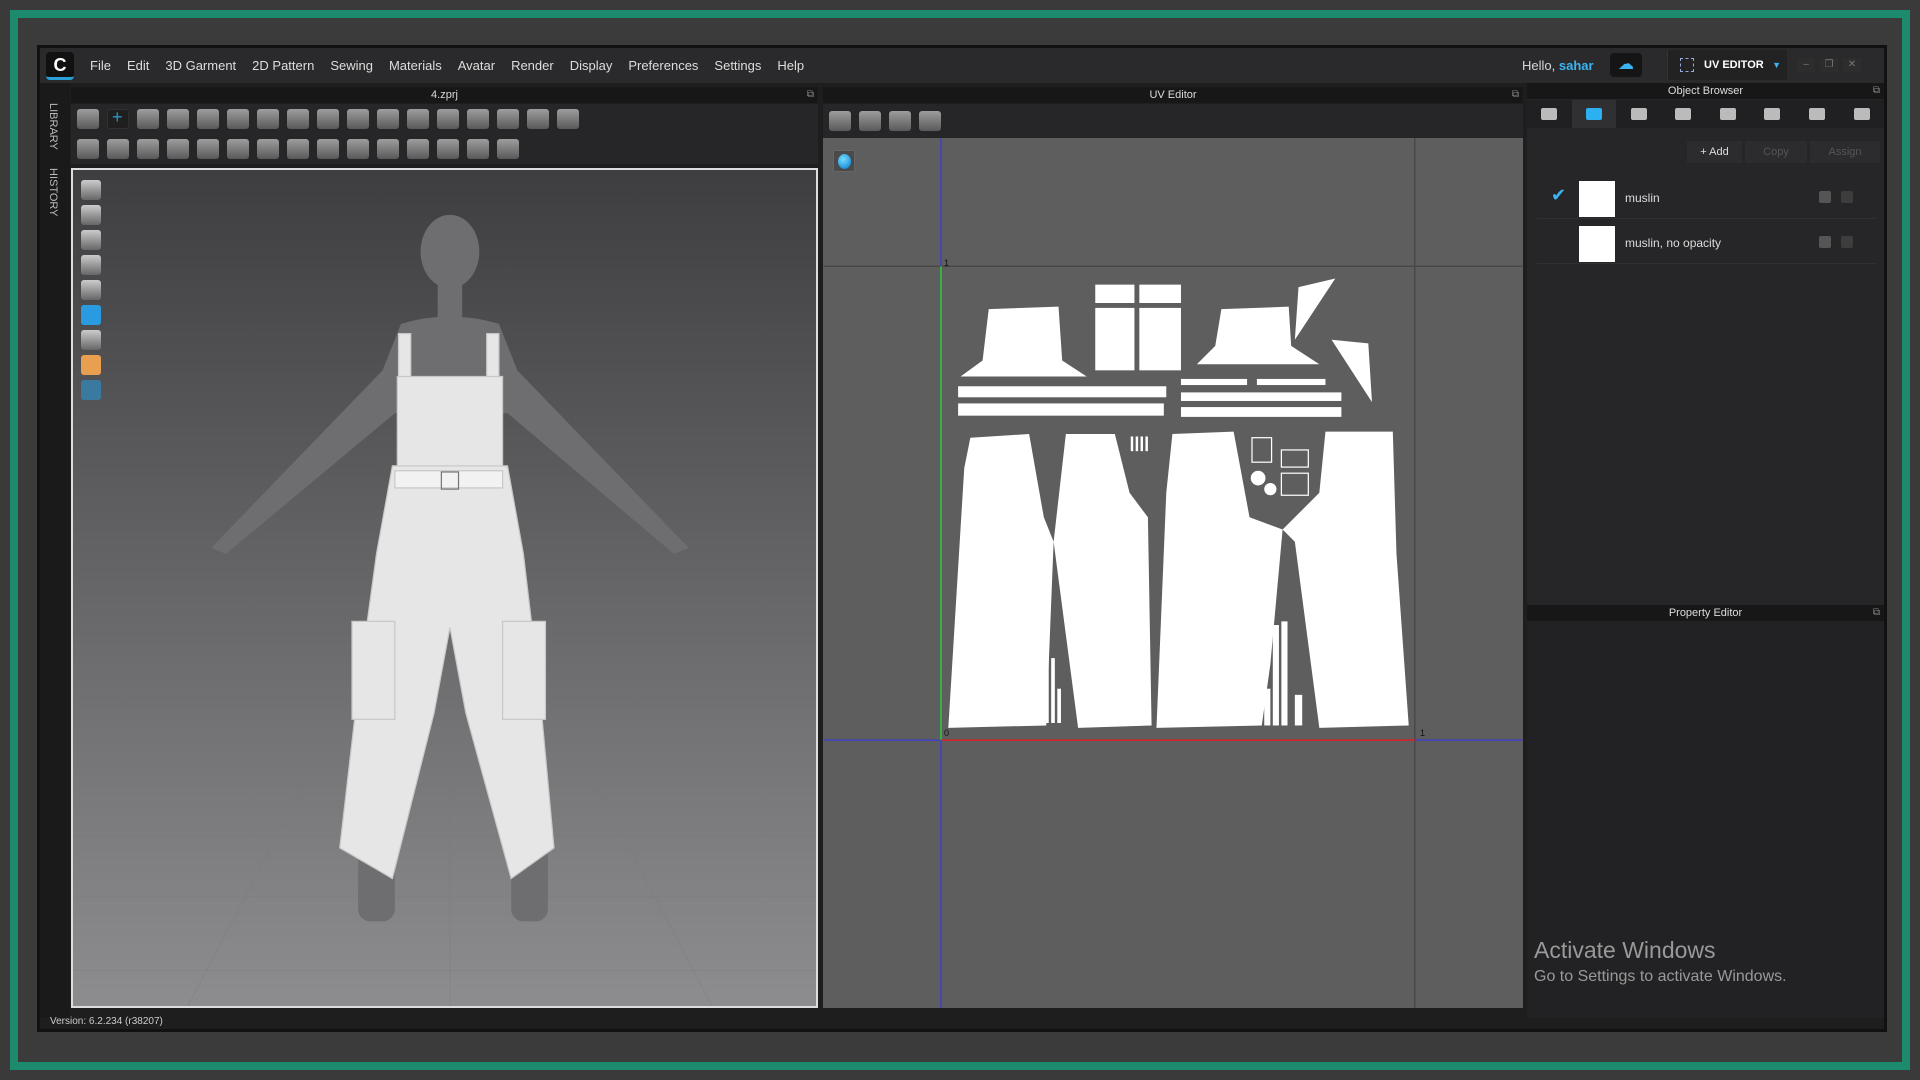 Image resolution: width=1920 pixels, height=1080 pixels. Describe the element at coordinates (1539, 65) in the screenshot. I see `greeting-text: Hello,` at that location.